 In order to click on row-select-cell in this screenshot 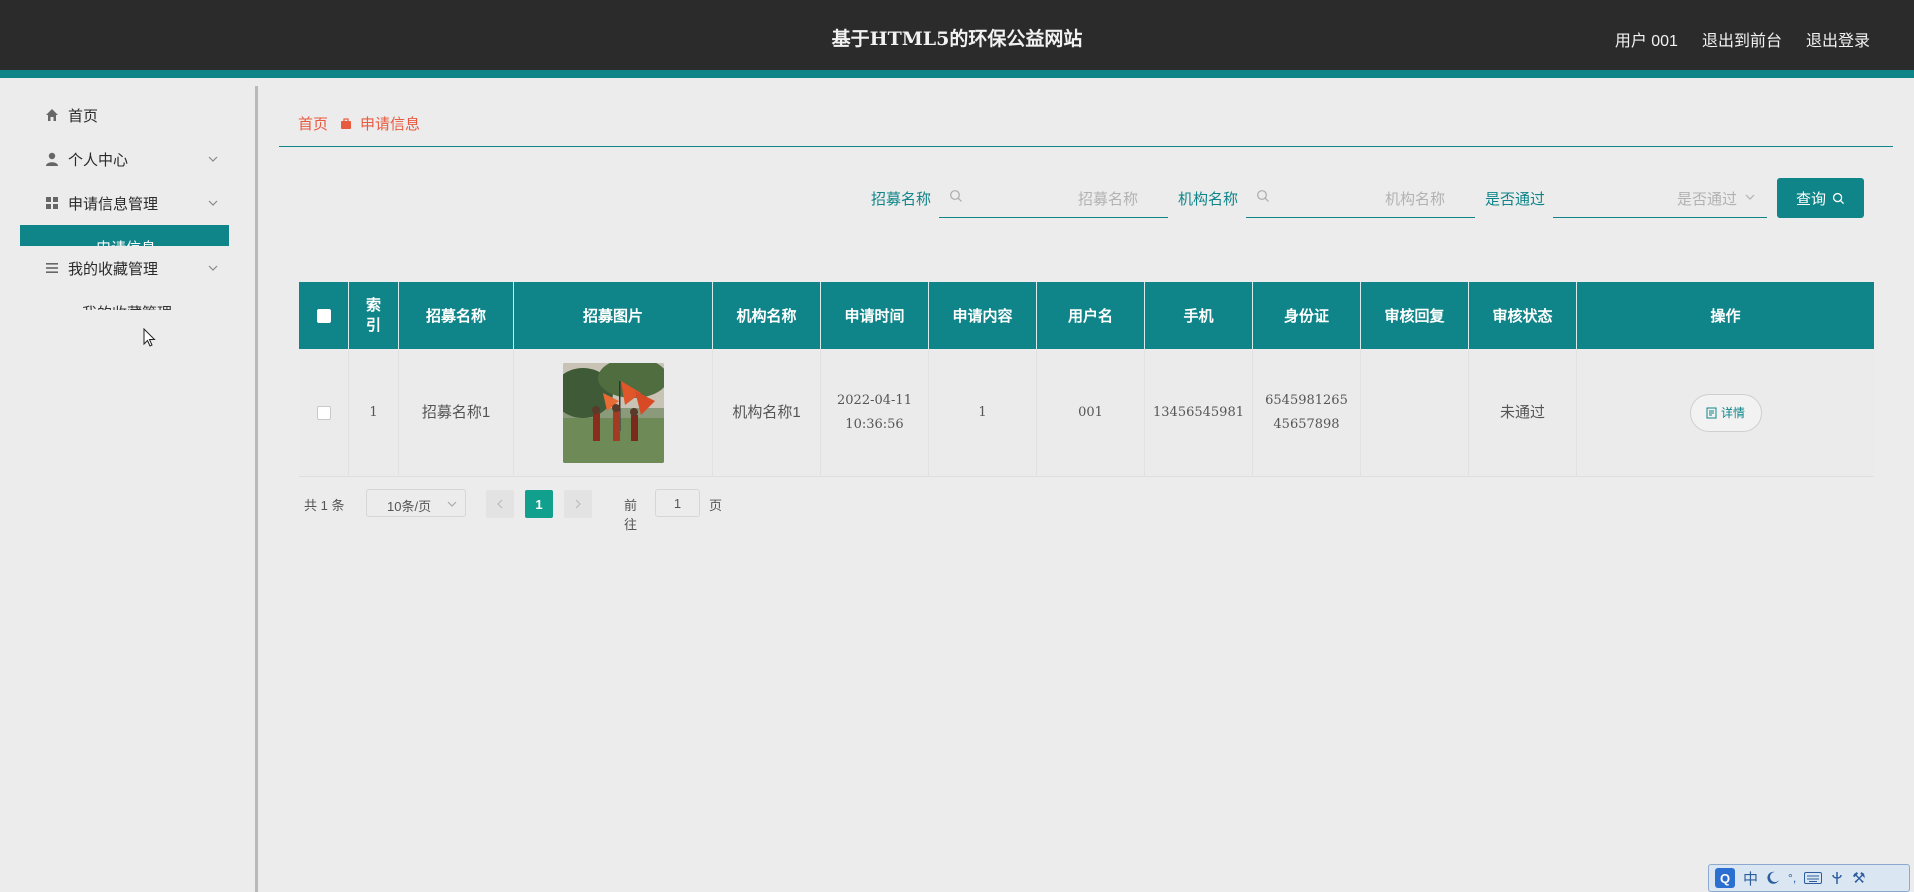, I will do `click(324, 413)`.